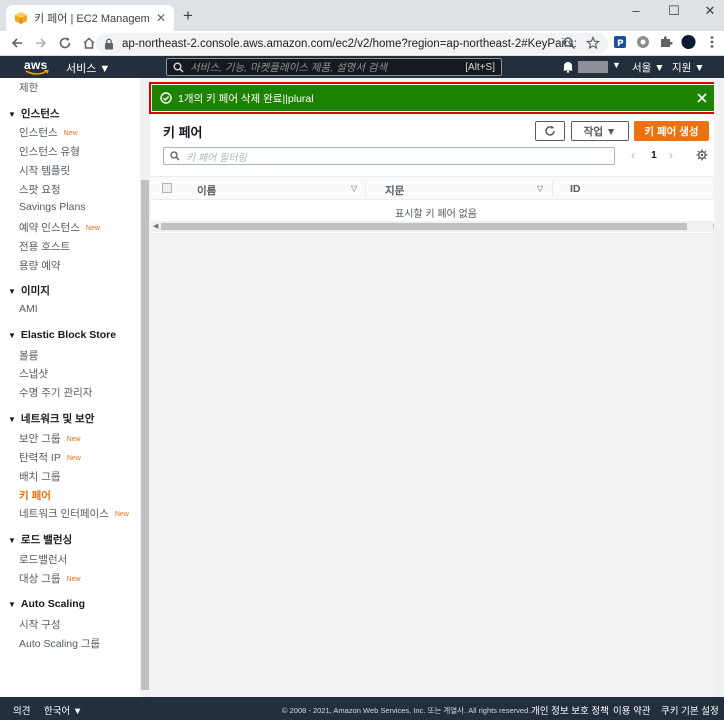 The height and width of the screenshot is (720, 724). What do you see at coordinates (28, 355) in the screenshot?
I see `sidebar-item-volumes: 볼륨` at bounding box center [28, 355].